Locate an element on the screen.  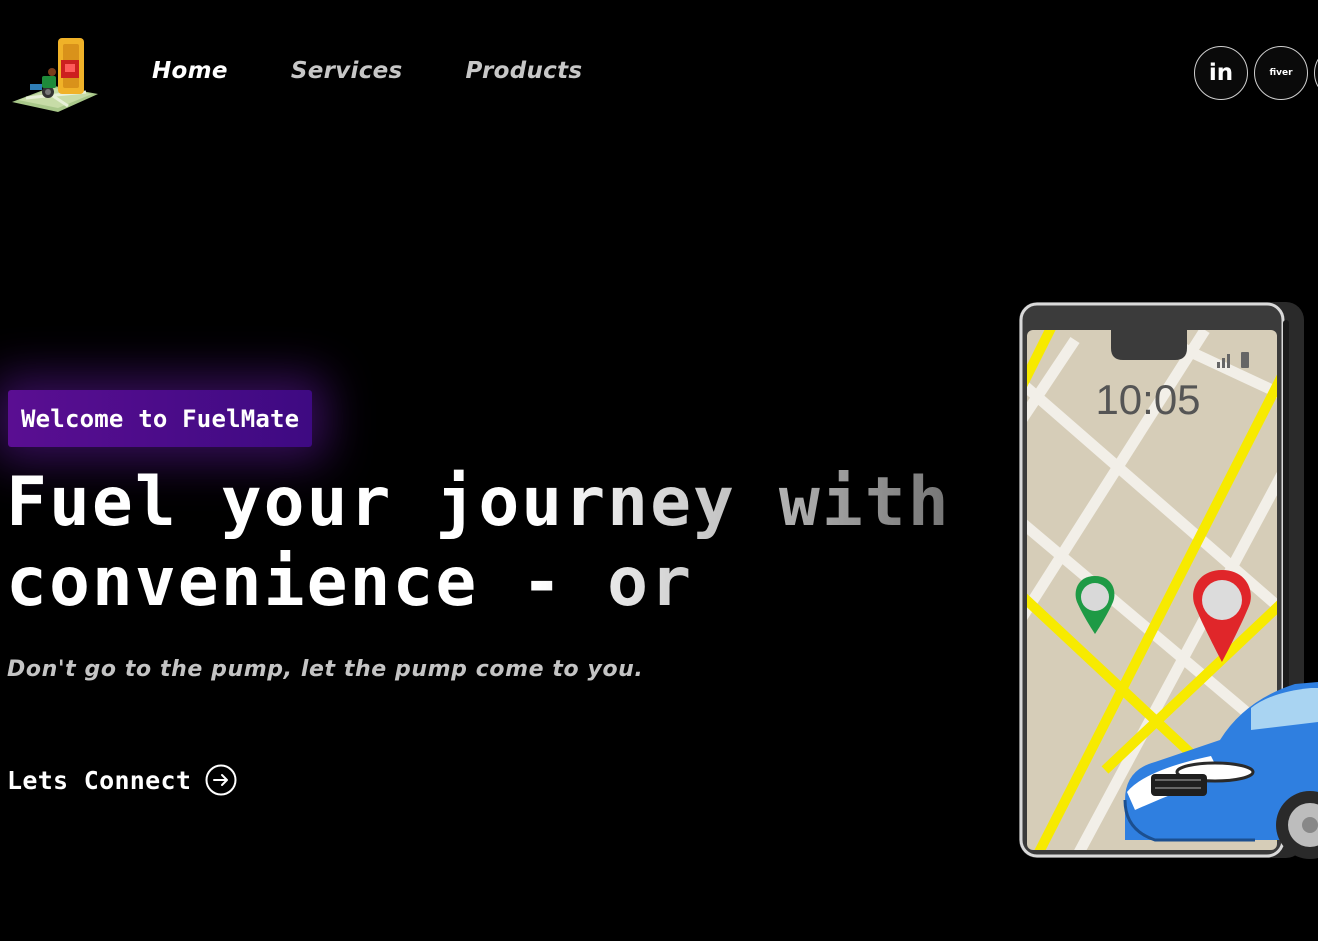
nav-home-link: Home is located at coordinates (190, 71).